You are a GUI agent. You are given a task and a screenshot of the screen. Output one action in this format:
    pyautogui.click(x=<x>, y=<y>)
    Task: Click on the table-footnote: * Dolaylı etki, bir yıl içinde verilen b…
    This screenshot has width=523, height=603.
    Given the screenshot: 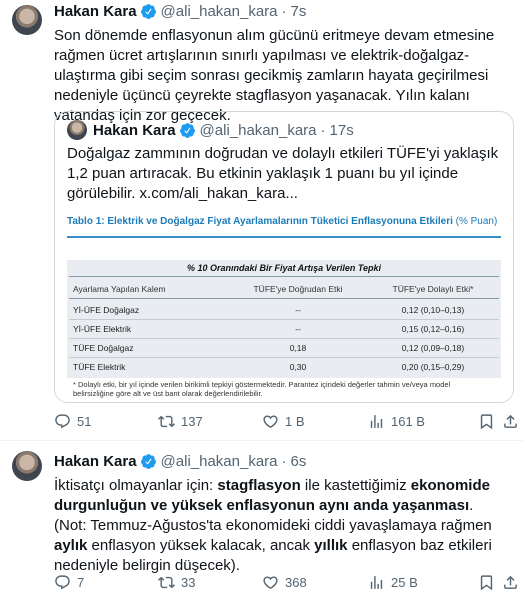 What is the action you would take?
    pyautogui.click(x=262, y=389)
    